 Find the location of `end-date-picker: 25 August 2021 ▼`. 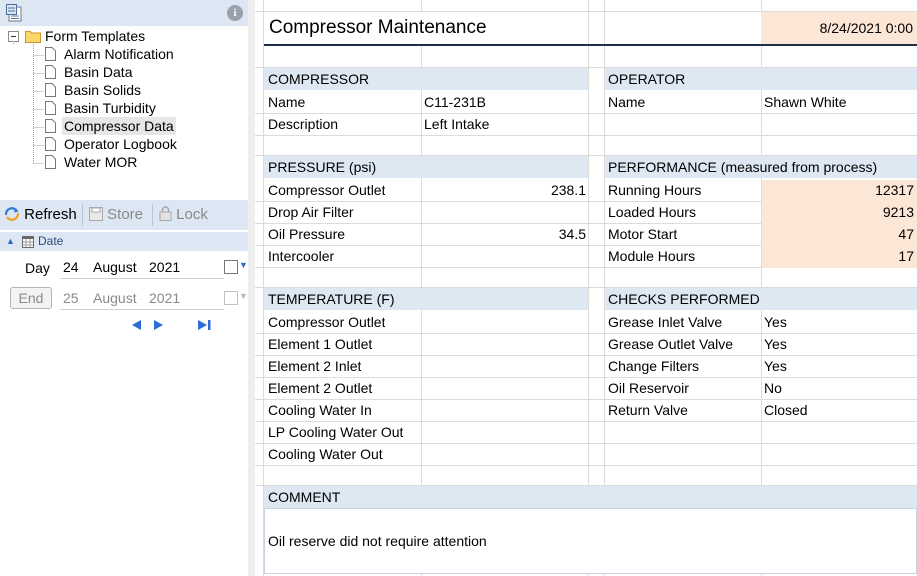

end-date-picker: 25 August 2021 ▼ is located at coordinates (154, 299).